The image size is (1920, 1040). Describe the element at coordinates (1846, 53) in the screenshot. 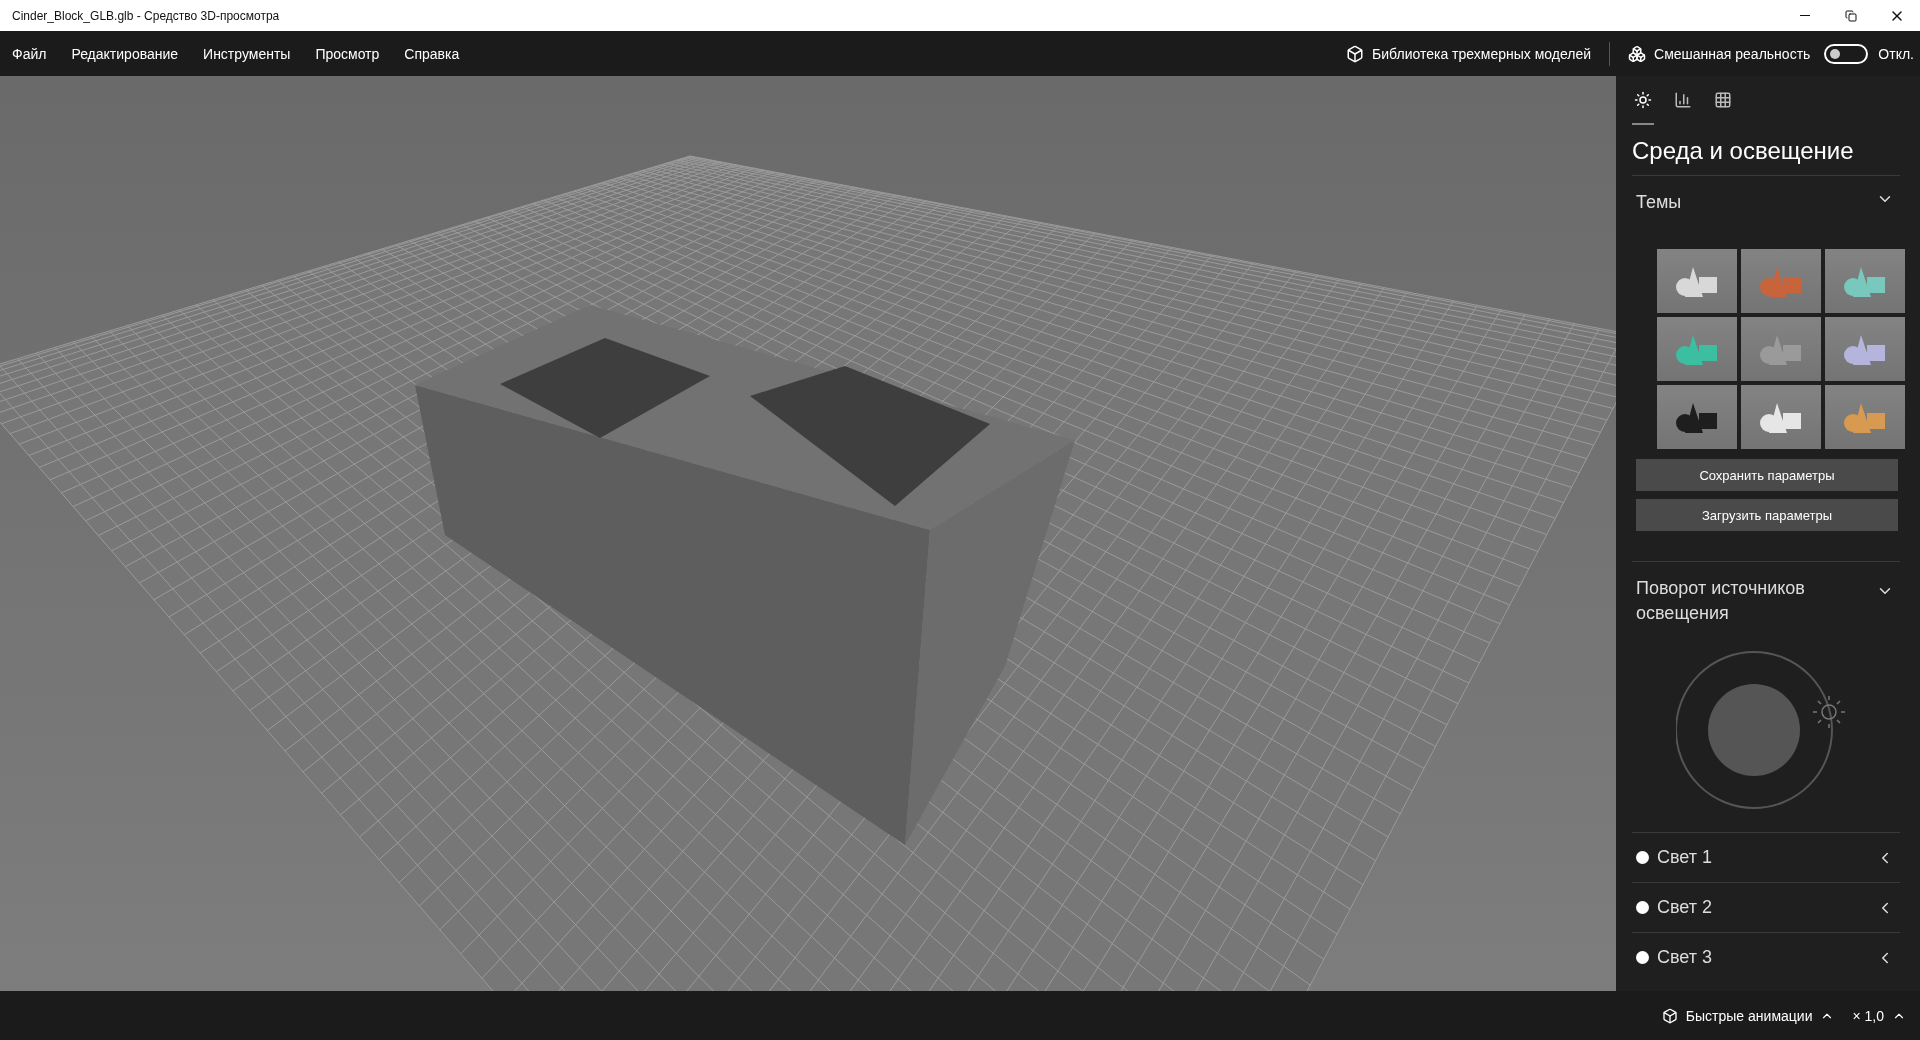

I see `toggle-switch` at that location.